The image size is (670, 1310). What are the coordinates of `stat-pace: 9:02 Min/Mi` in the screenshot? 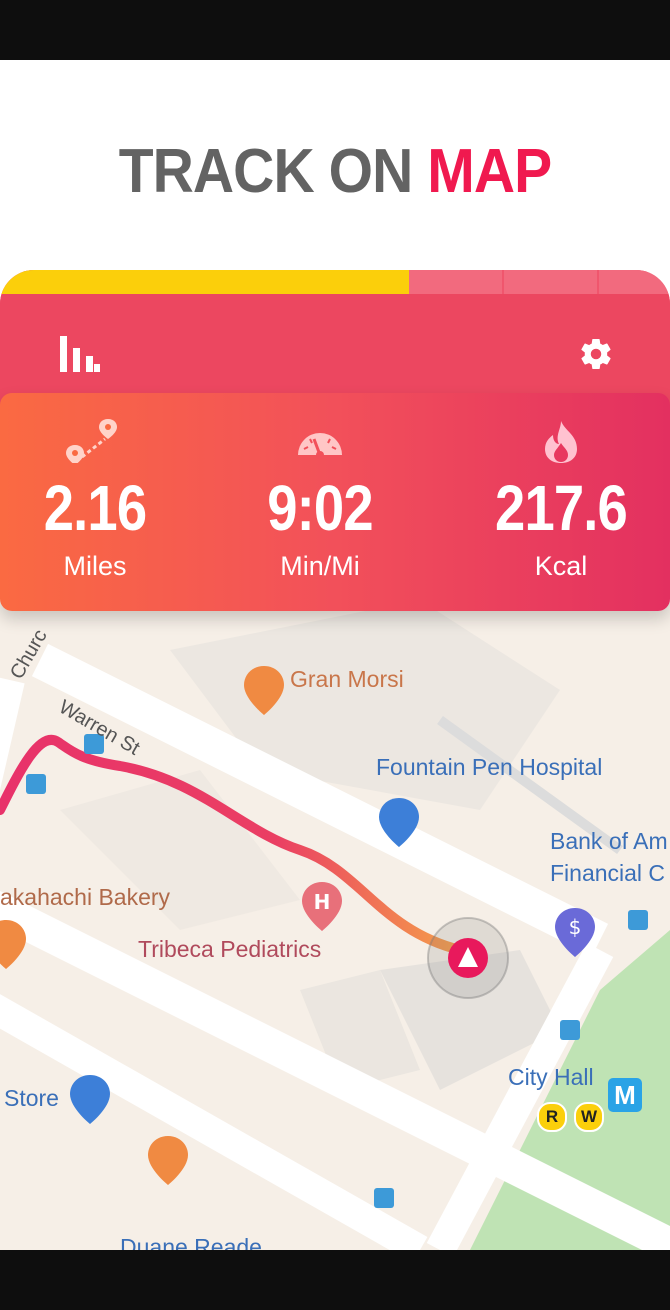 It's located at (320, 502).